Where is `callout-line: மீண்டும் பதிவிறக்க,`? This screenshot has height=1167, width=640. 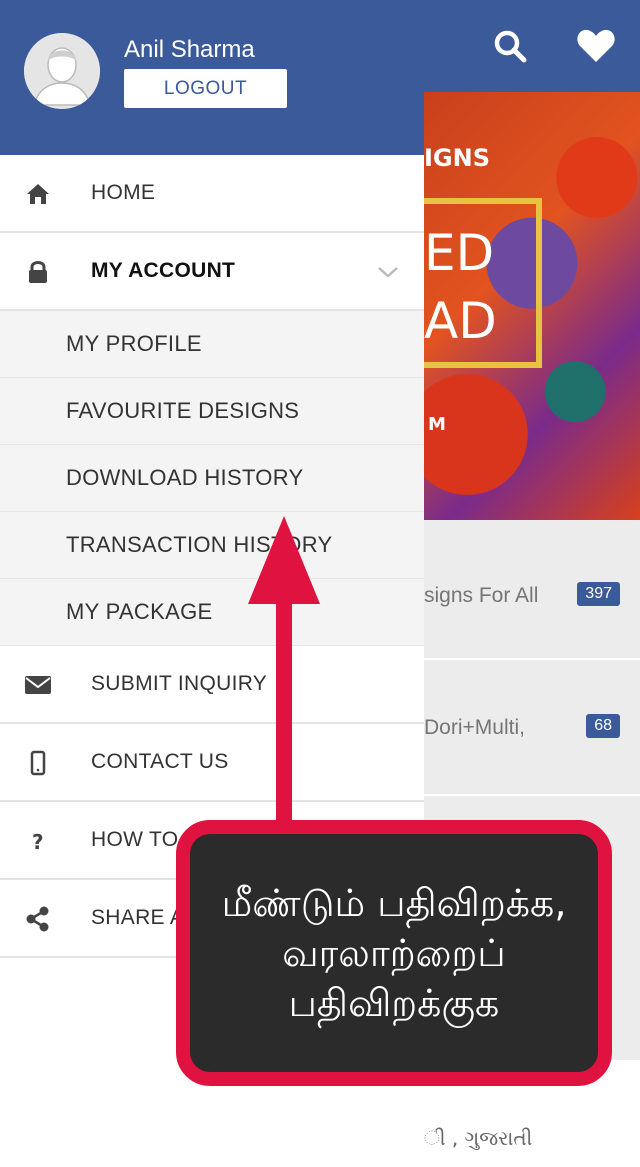 callout-line: மீண்டும் பதிவிறக்க, is located at coordinates (394, 903).